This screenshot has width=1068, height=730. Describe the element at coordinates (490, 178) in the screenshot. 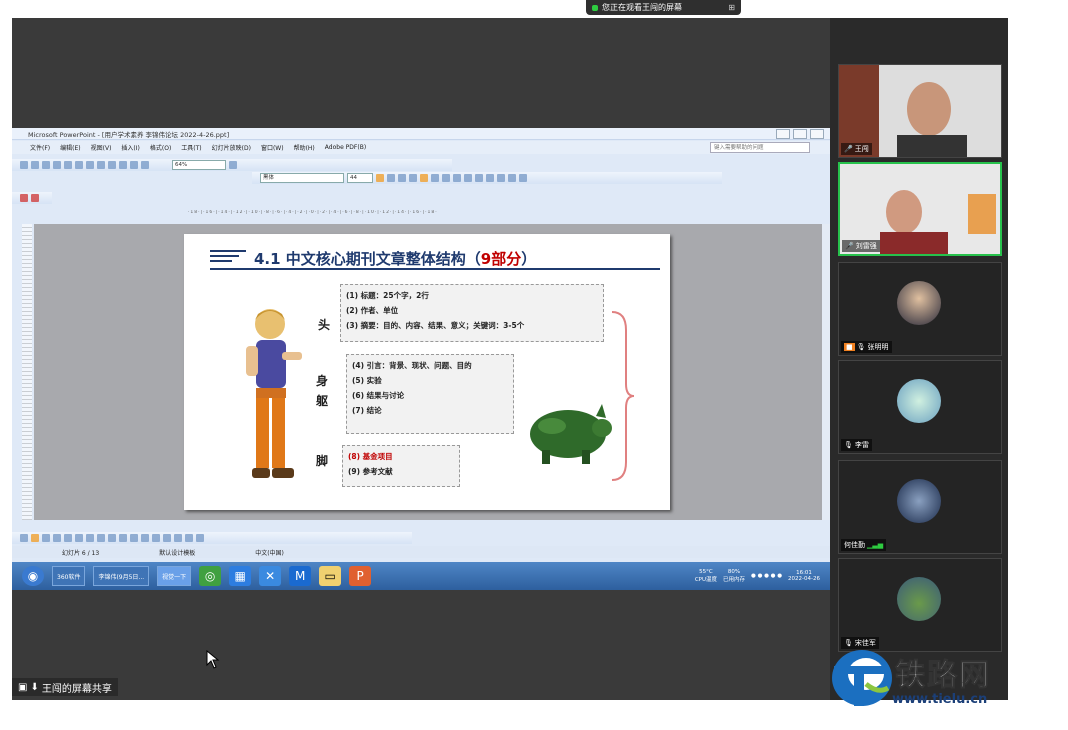

I see `decrease-font-icon` at that location.